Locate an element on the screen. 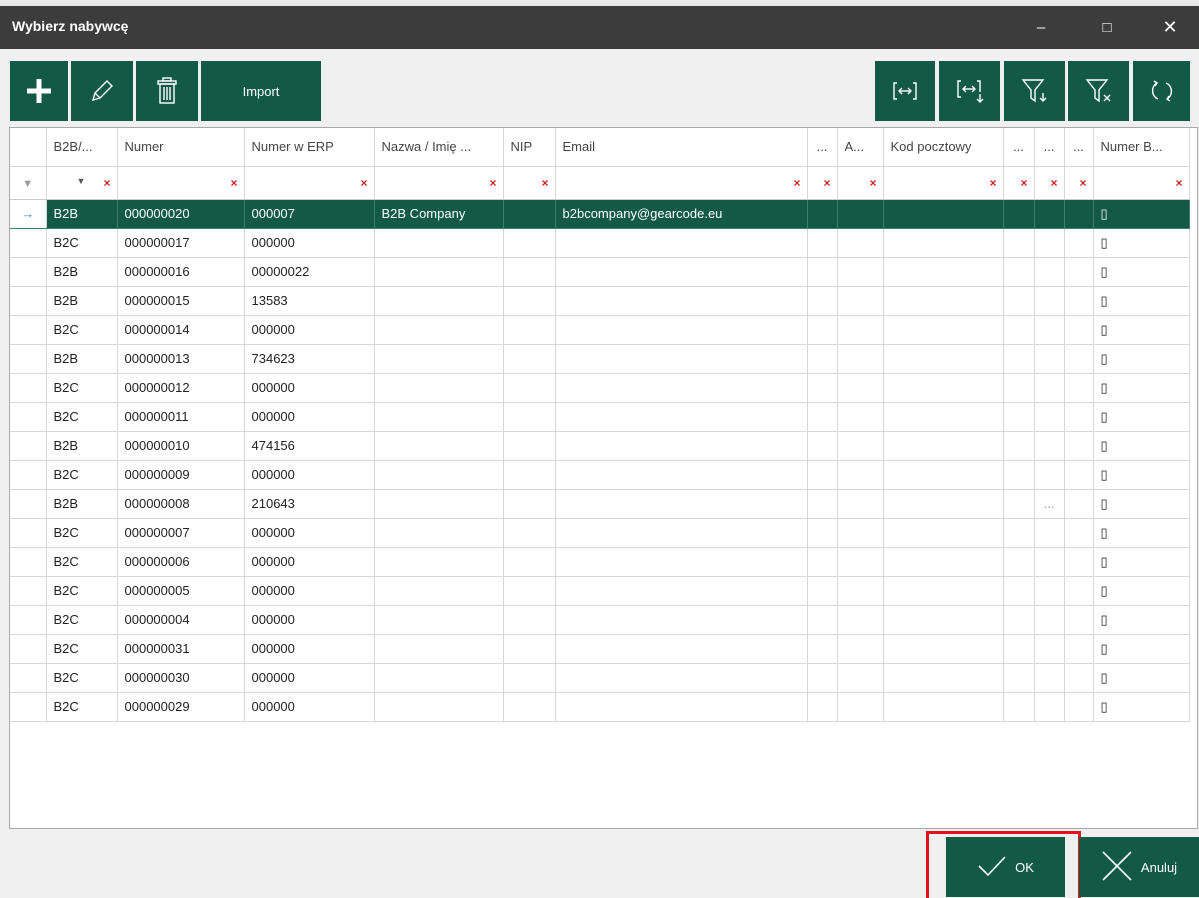  filter-cell: ▼ × is located at coordinates (82, 183).